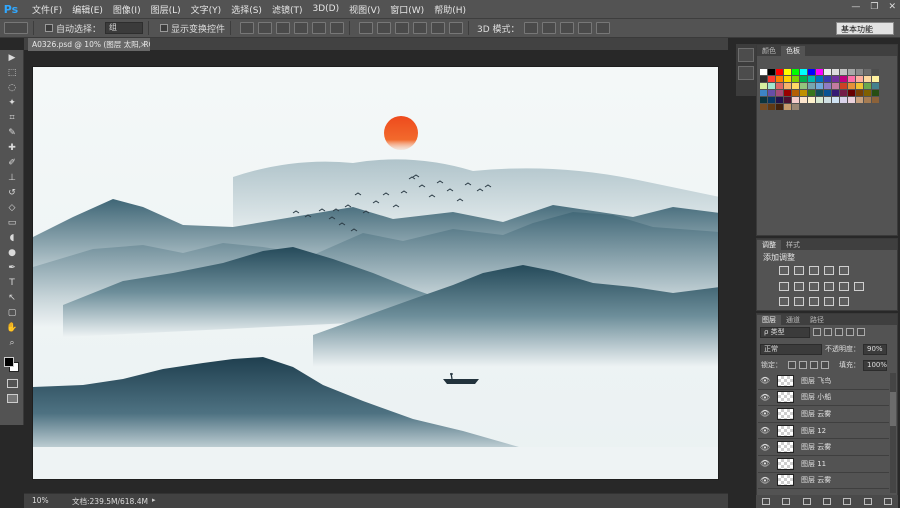 Image resolution: width=900 pixels, height=508 pixels. What do you see at coordinates (12, 237) in the screenshot?
I see `blur-tool-icon: ◖` at bounding box center [12, 237].